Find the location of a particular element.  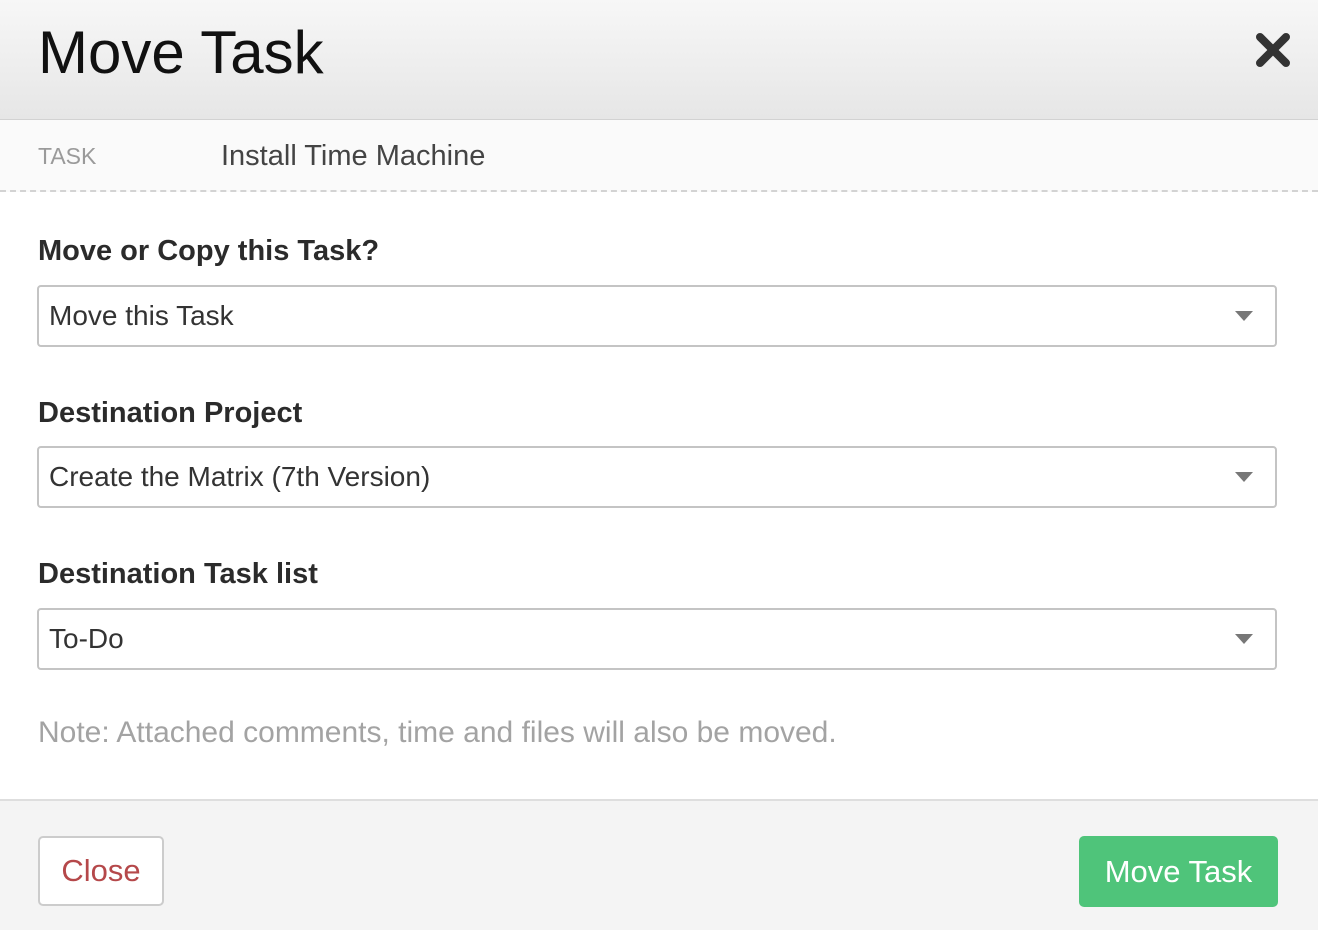

move-or-copy-select: Move this Task is located at coordinates (657, 316).